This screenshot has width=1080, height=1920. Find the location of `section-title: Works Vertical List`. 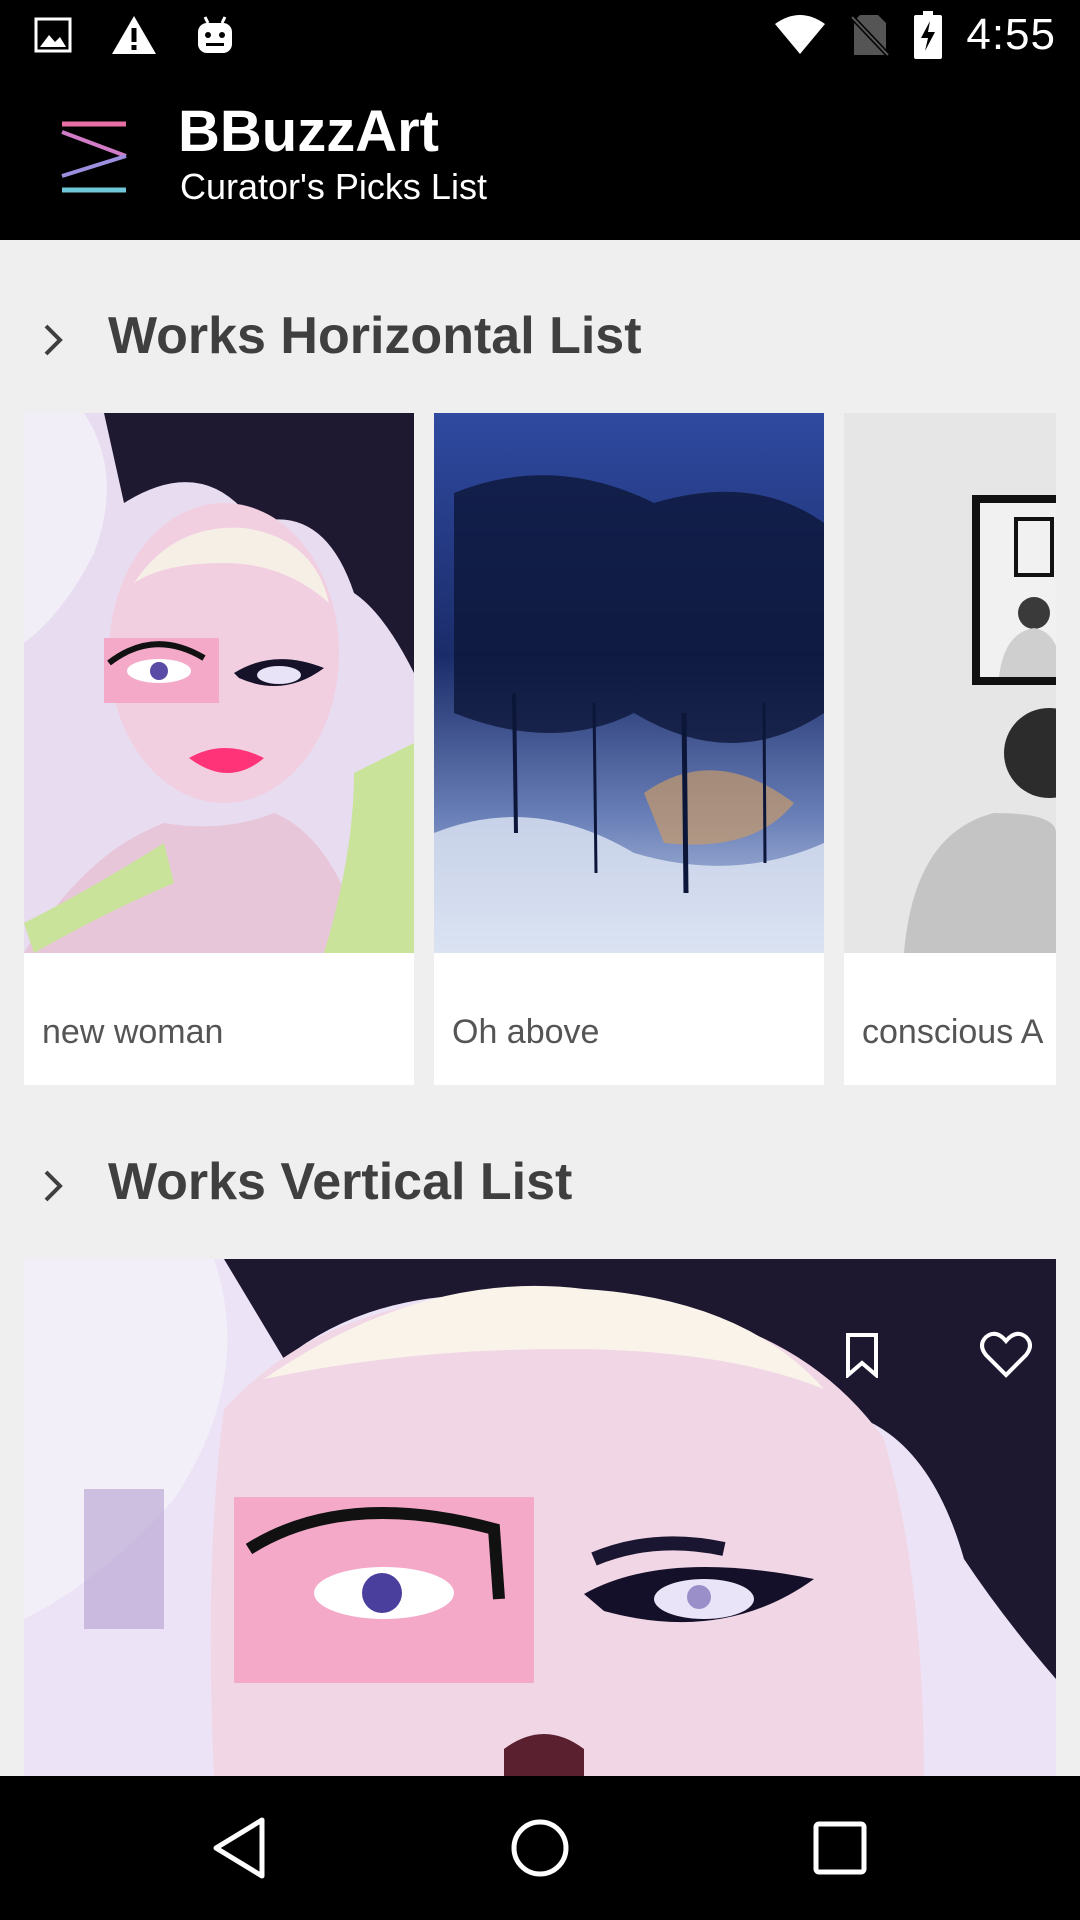

section-title: Works Vertical List is located at coordinates (340, 1182).